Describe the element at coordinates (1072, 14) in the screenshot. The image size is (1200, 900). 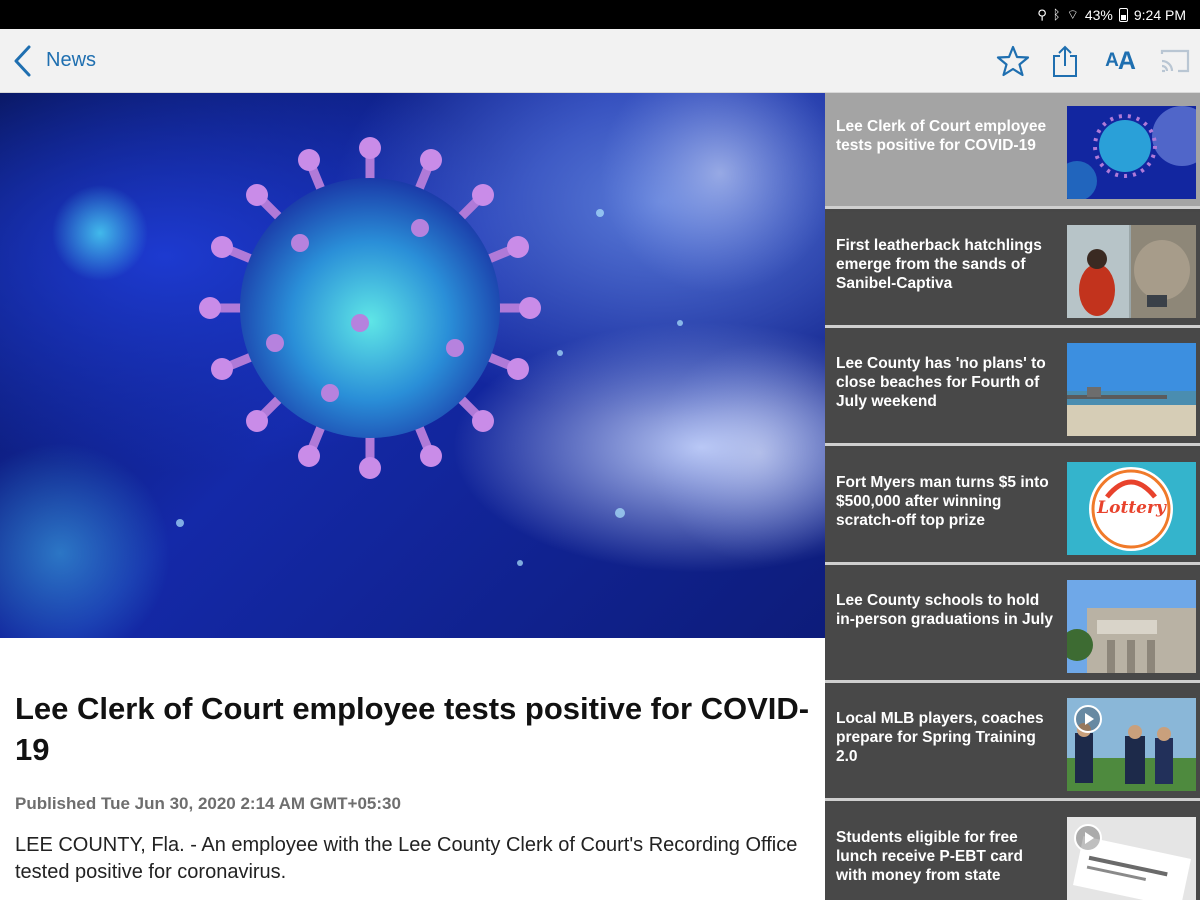
I see `wifi-icon: ⌔` at that location.